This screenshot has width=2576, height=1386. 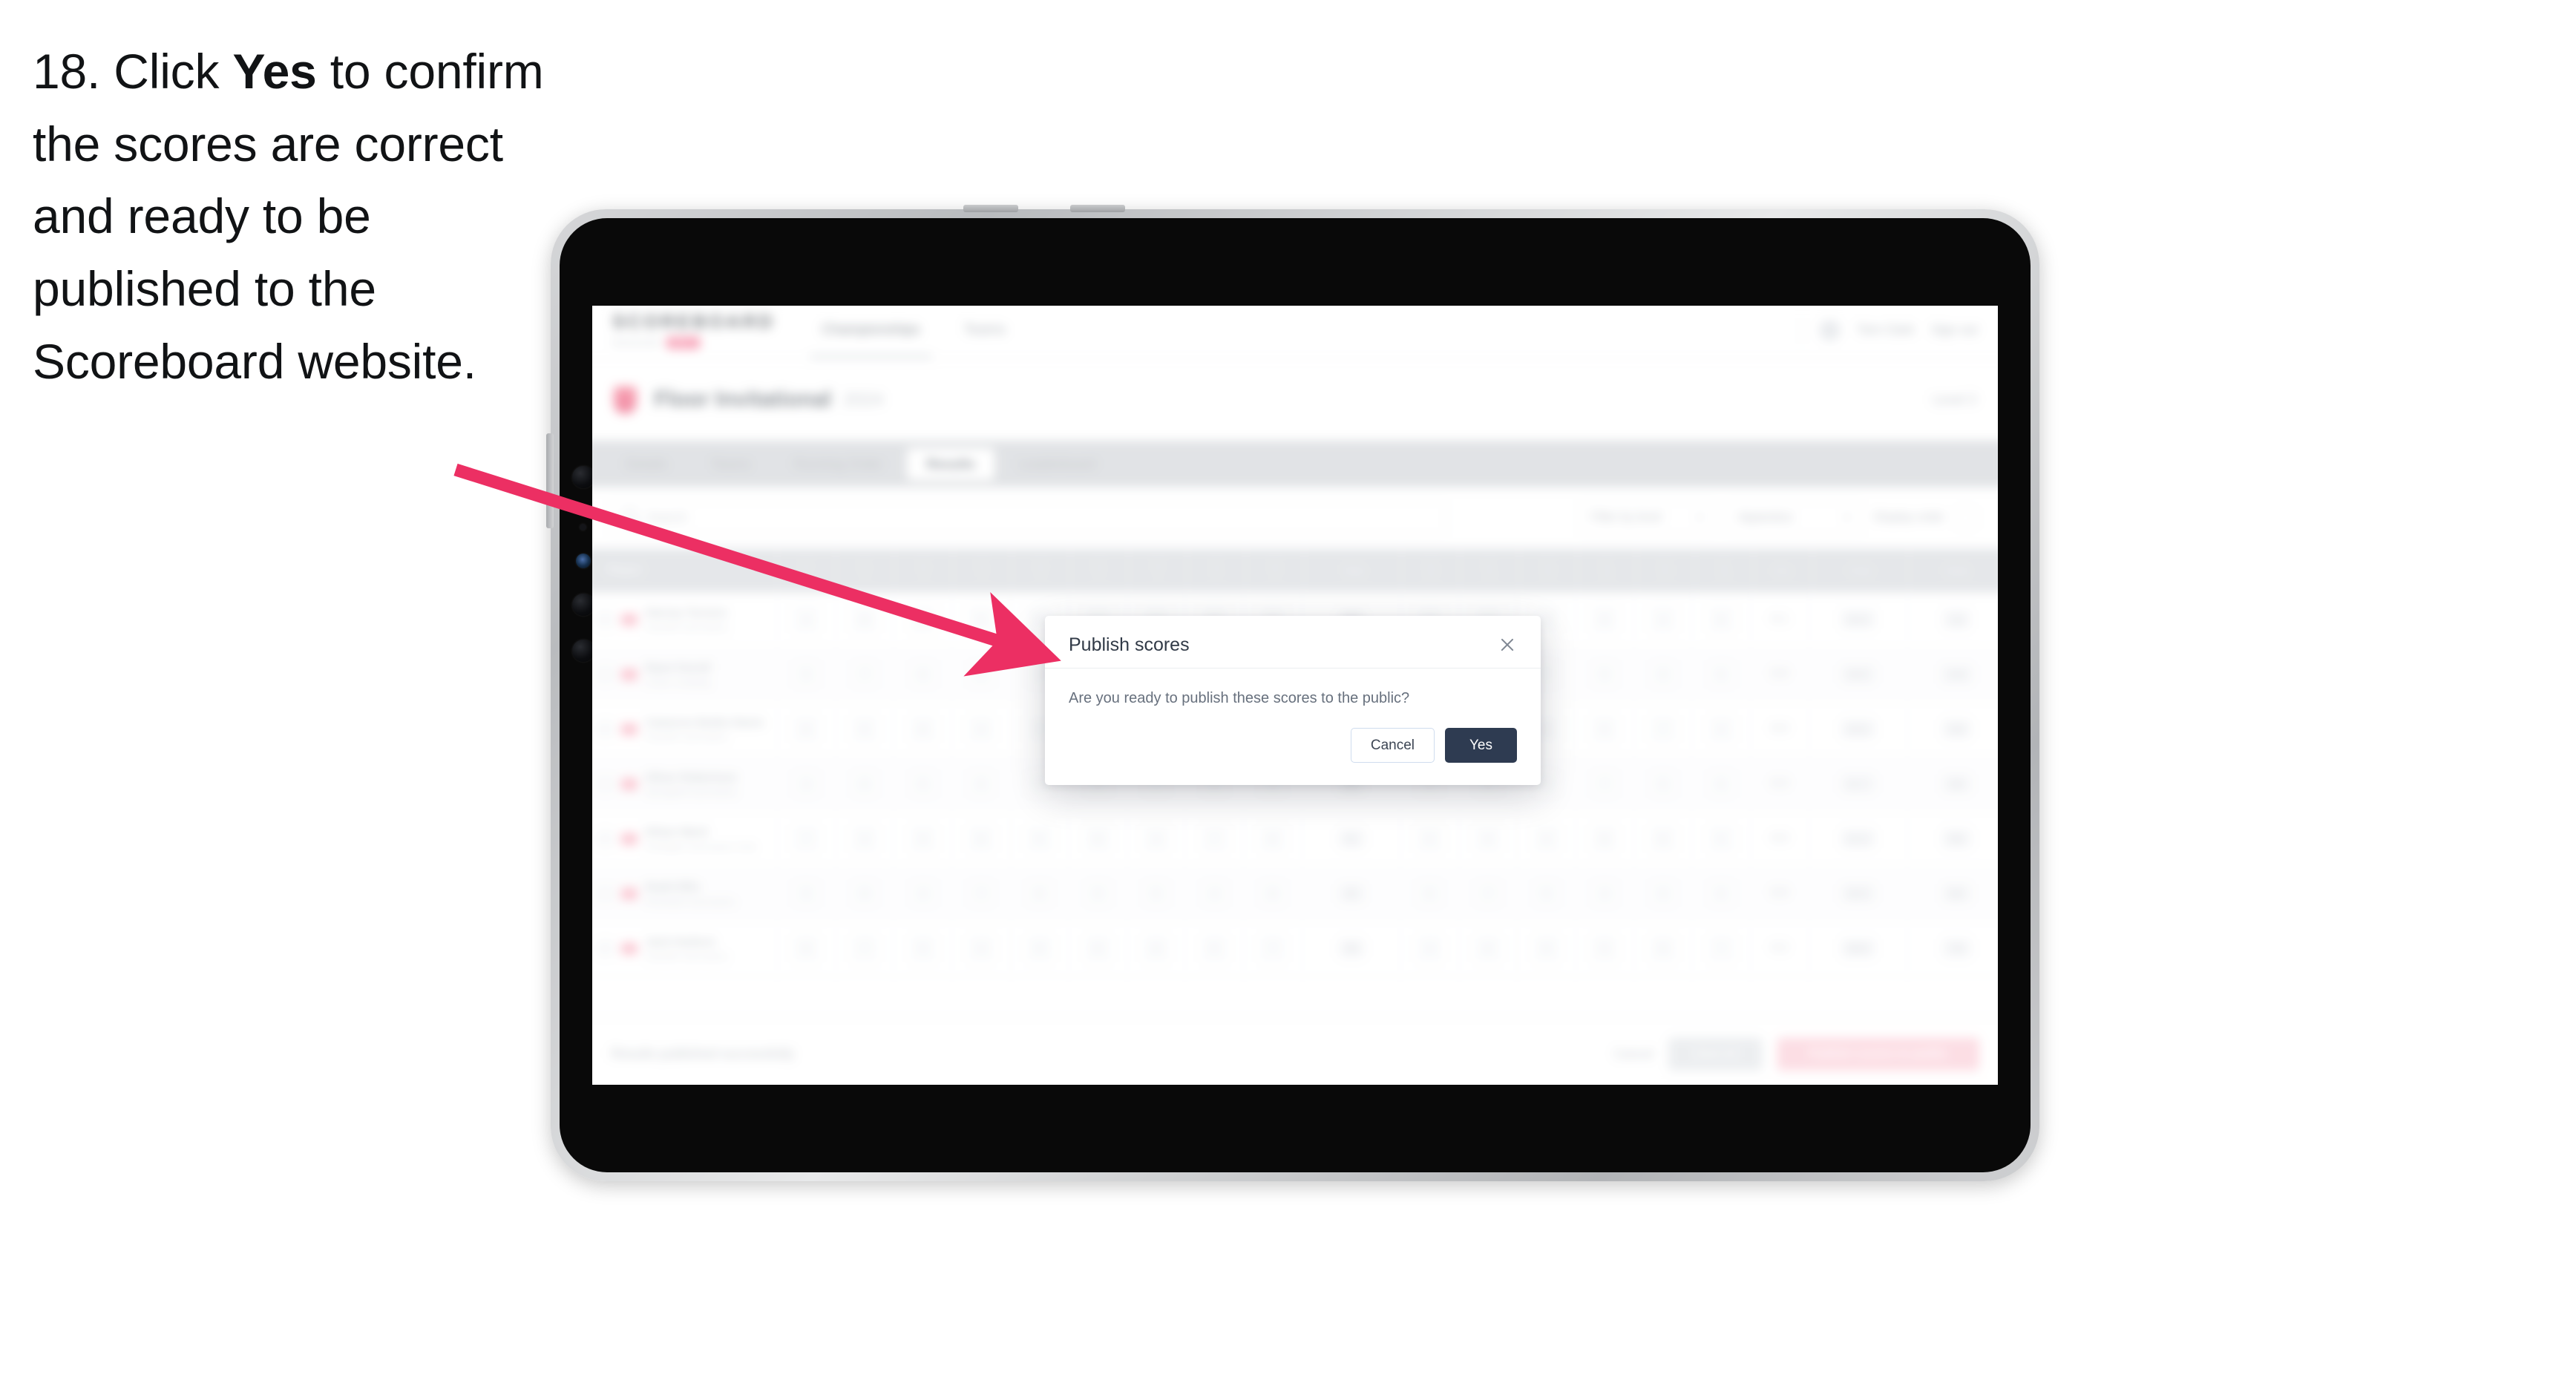 I want to click on close-icon, so click(x=1507, y=644).